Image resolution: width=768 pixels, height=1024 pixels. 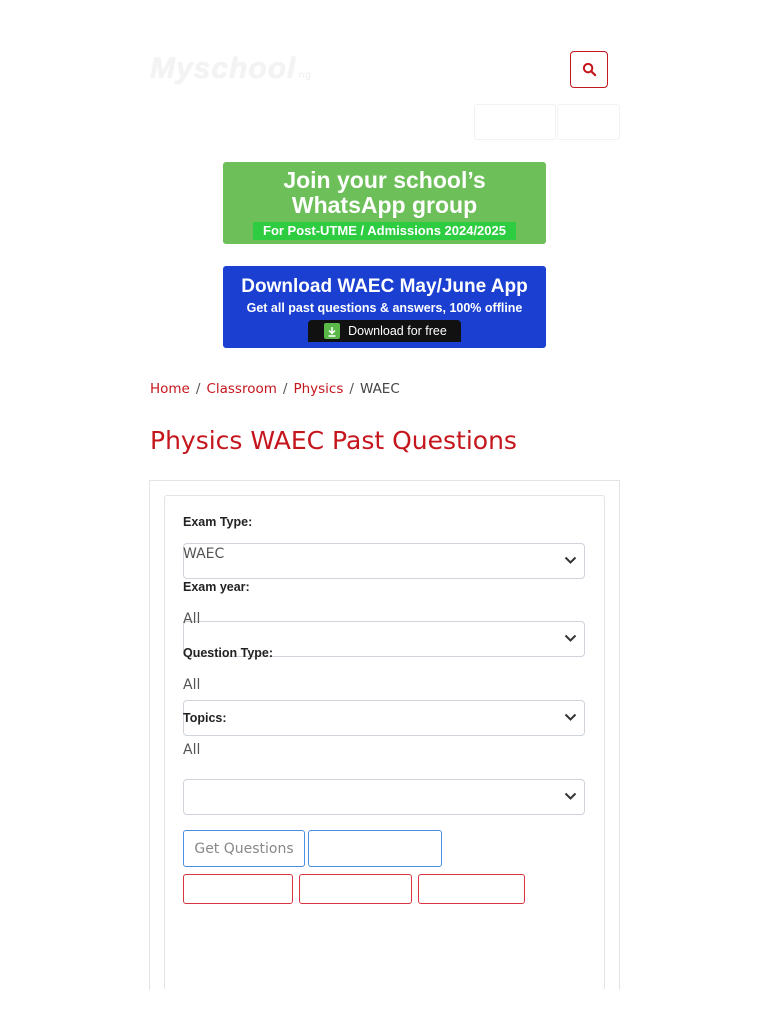 I want to click on question-type-select, so click(x=384, y=718).